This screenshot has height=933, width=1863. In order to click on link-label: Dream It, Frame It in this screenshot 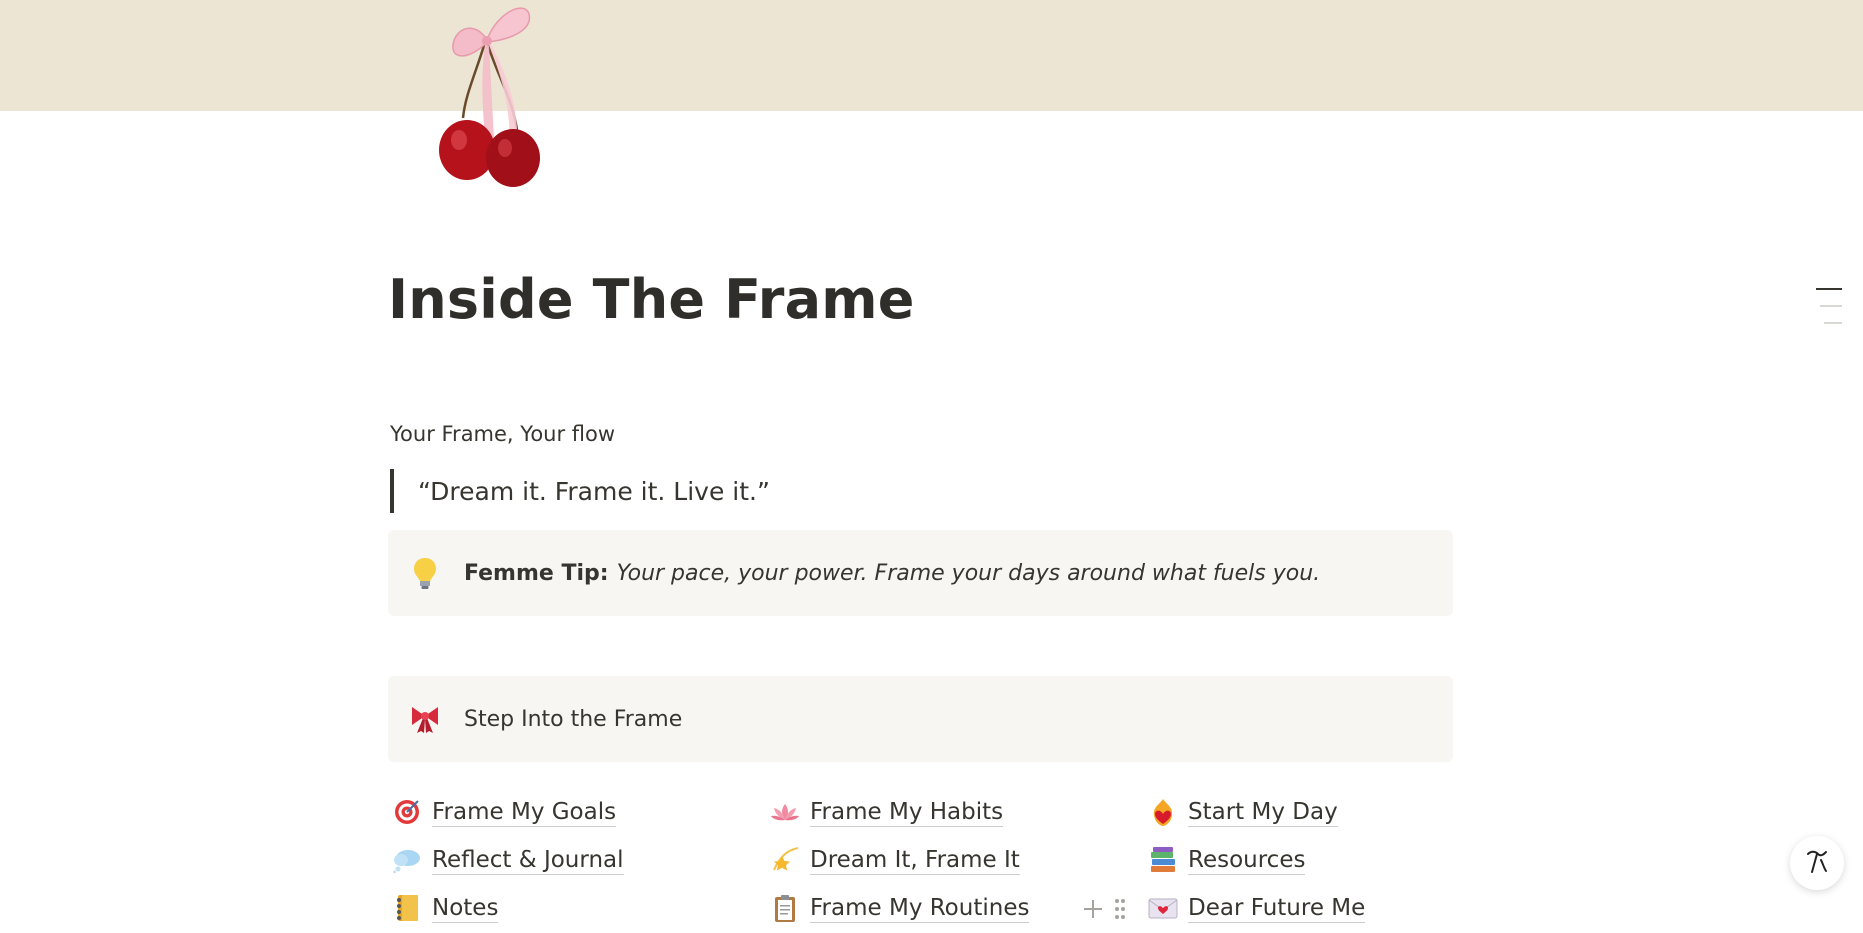, I will do `click(915, 860)`.